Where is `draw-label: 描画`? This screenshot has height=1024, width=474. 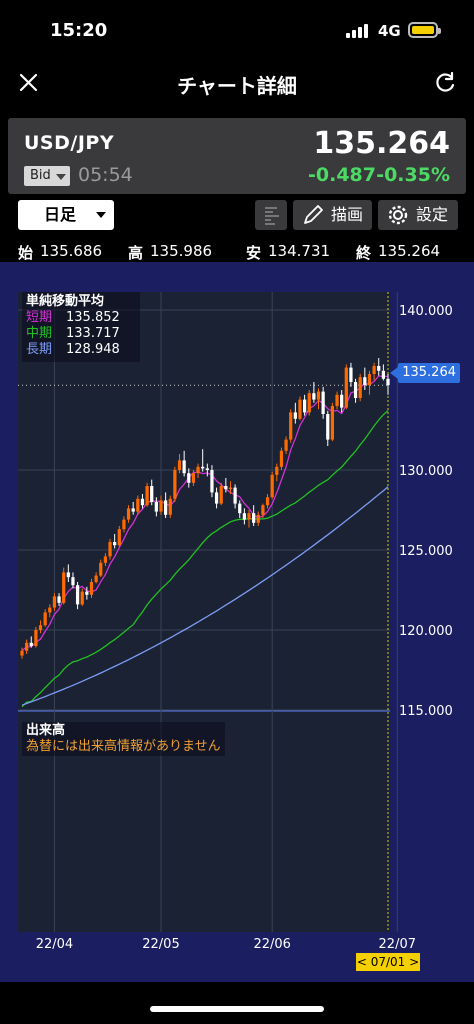
draw-label: 描画 is located at coordinates (347, 214).